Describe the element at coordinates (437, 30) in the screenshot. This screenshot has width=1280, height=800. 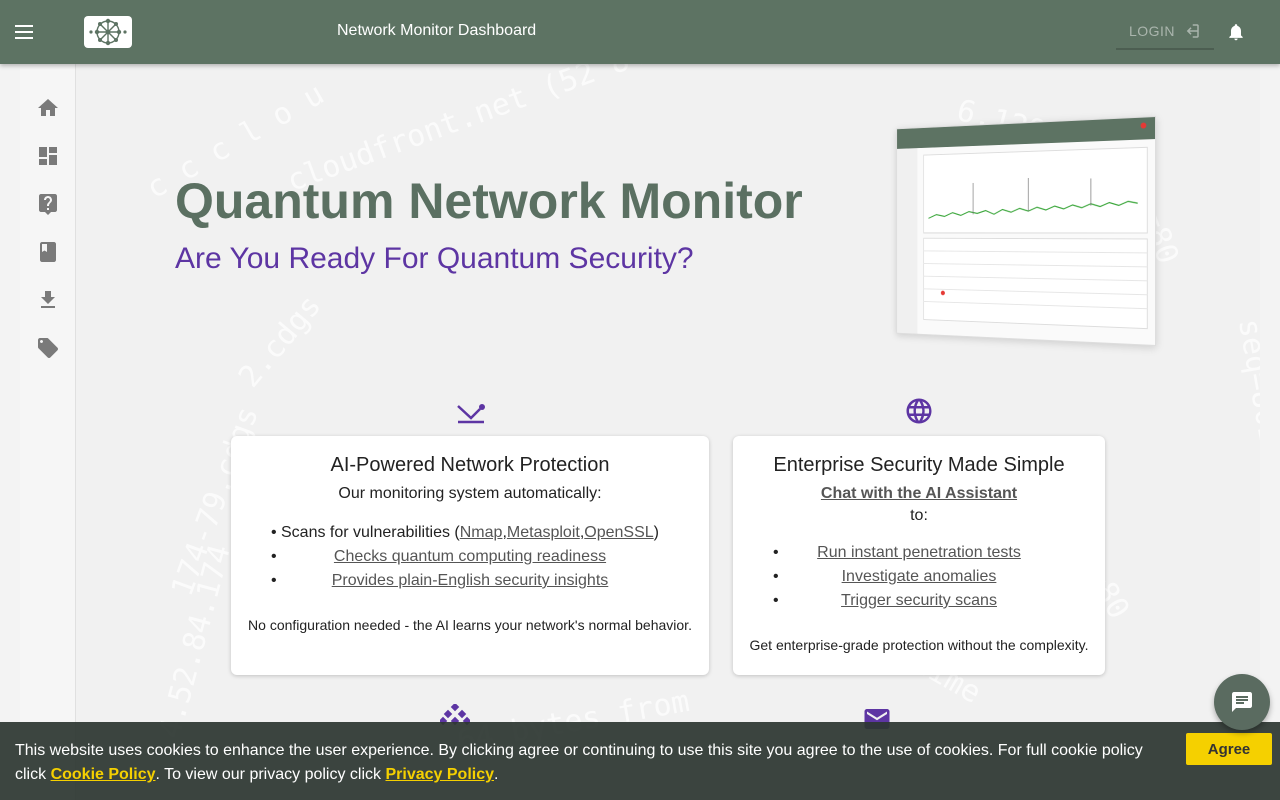
I see `app-title: Network Monitor Dashboard` at that location.